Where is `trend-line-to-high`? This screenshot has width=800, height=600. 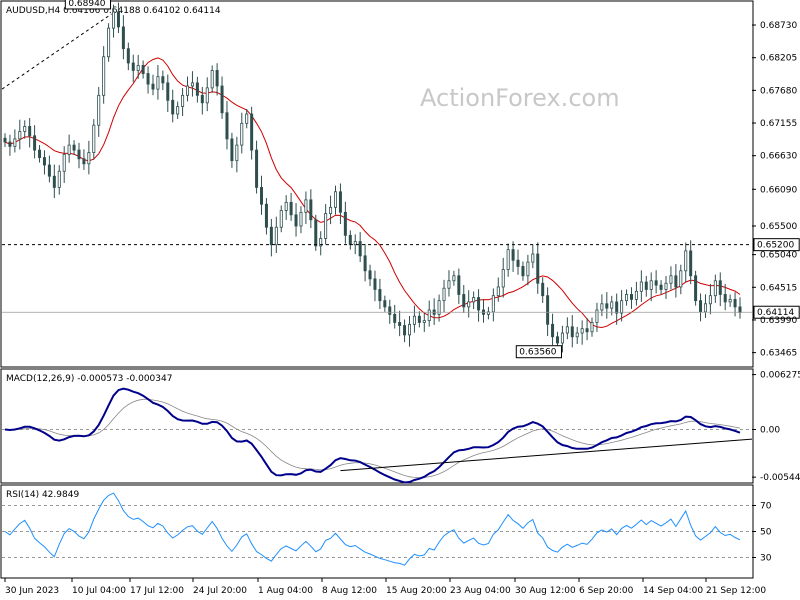 trend-line-to-high is located at coordinates (56, 51).